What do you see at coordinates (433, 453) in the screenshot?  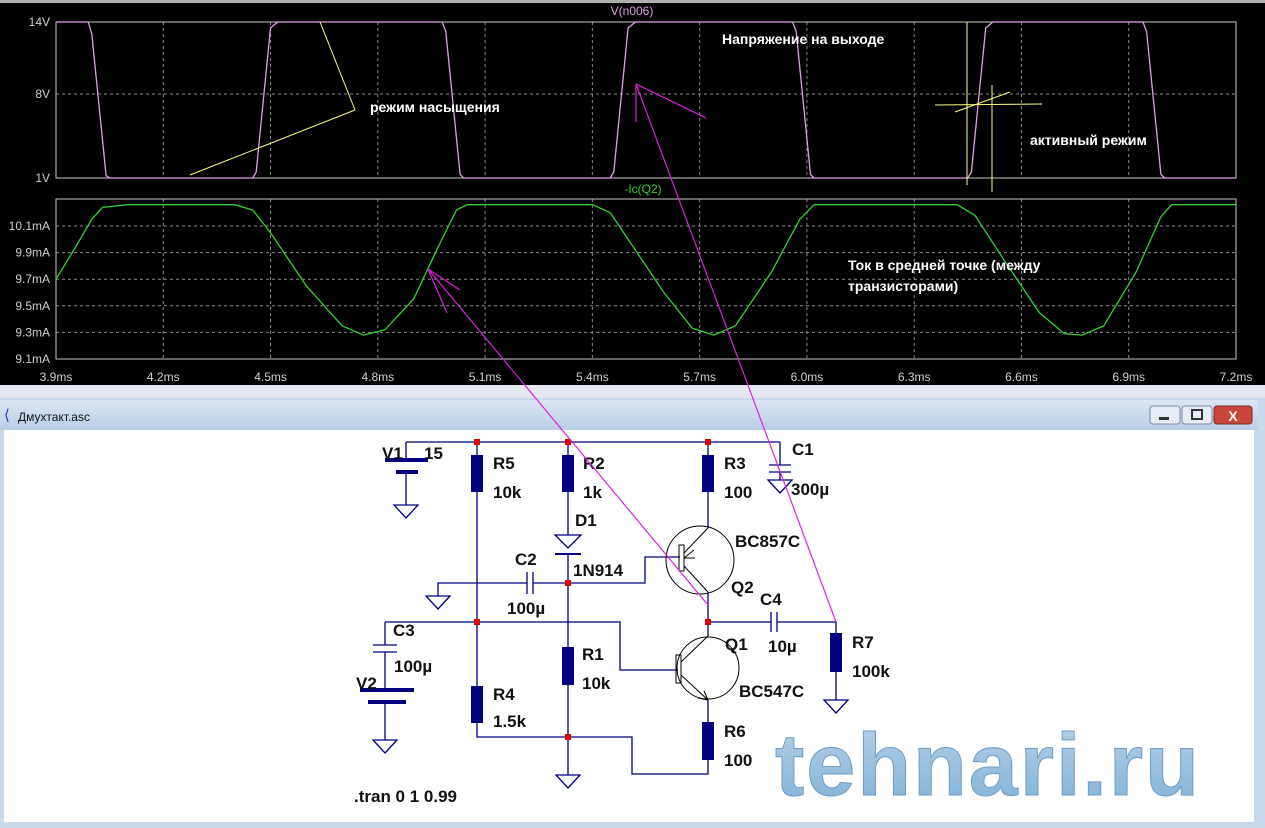 I see `label-v1-value: 15` at bounding box center [433, 453].